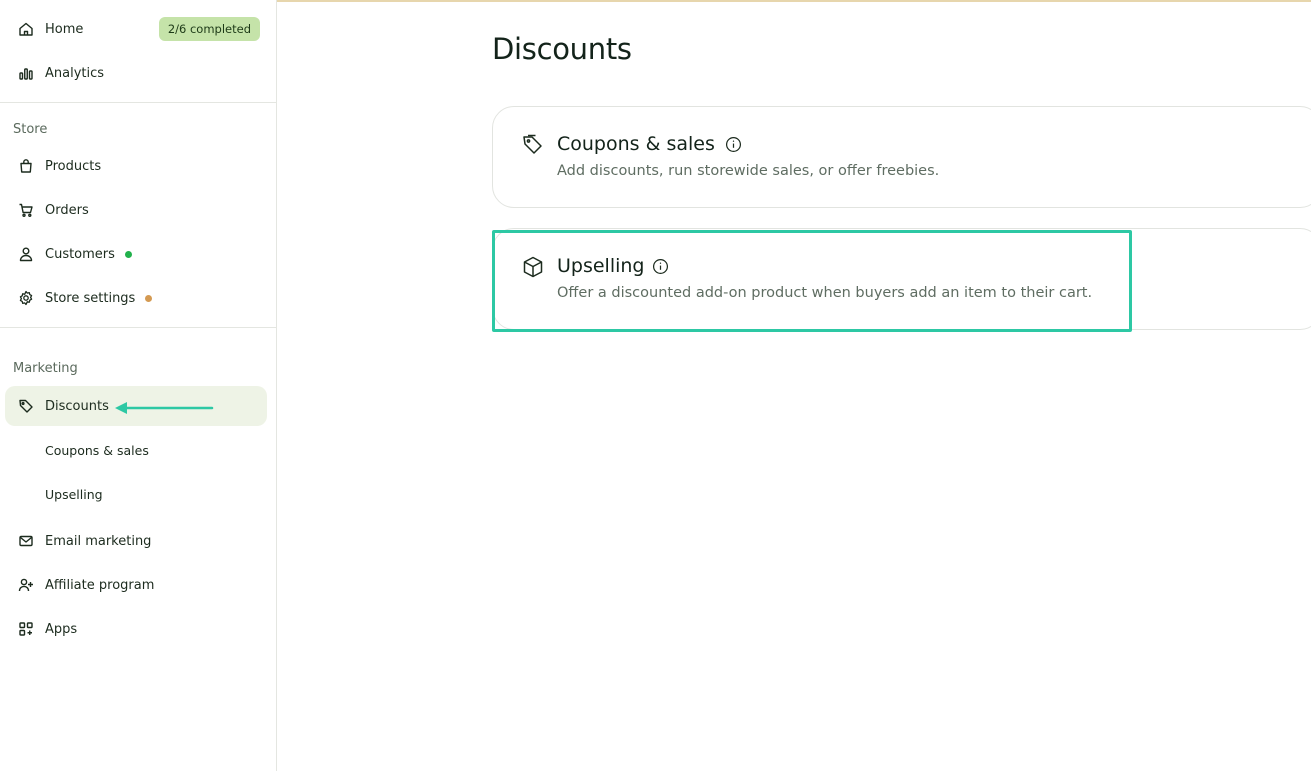 The height and width of the screenshot is (771, 1311). Describe the element at coordinates (45, 368) in the screenshot. I see `section-label-marketing: Marketing` at that location.